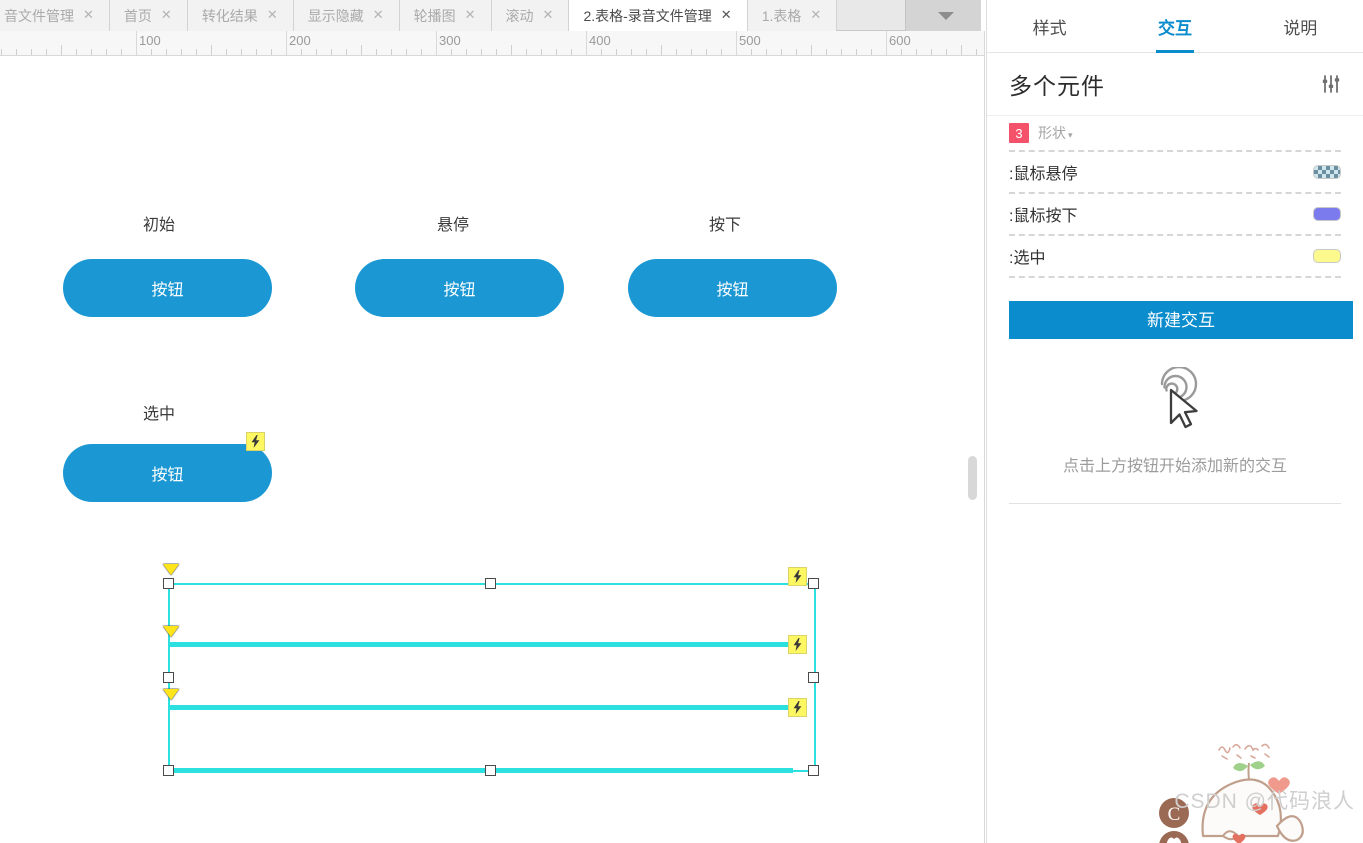  Describe the element at coordinates (750, 40) in the screenshot. I see `ruler-label: 500` at that location.